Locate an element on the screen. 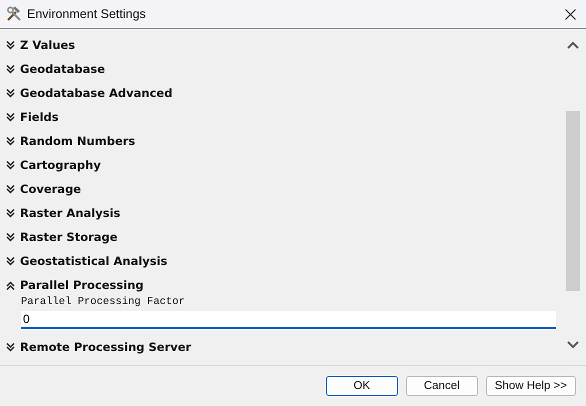  section-header: Geodatabase is located at coordinates (63, 69).